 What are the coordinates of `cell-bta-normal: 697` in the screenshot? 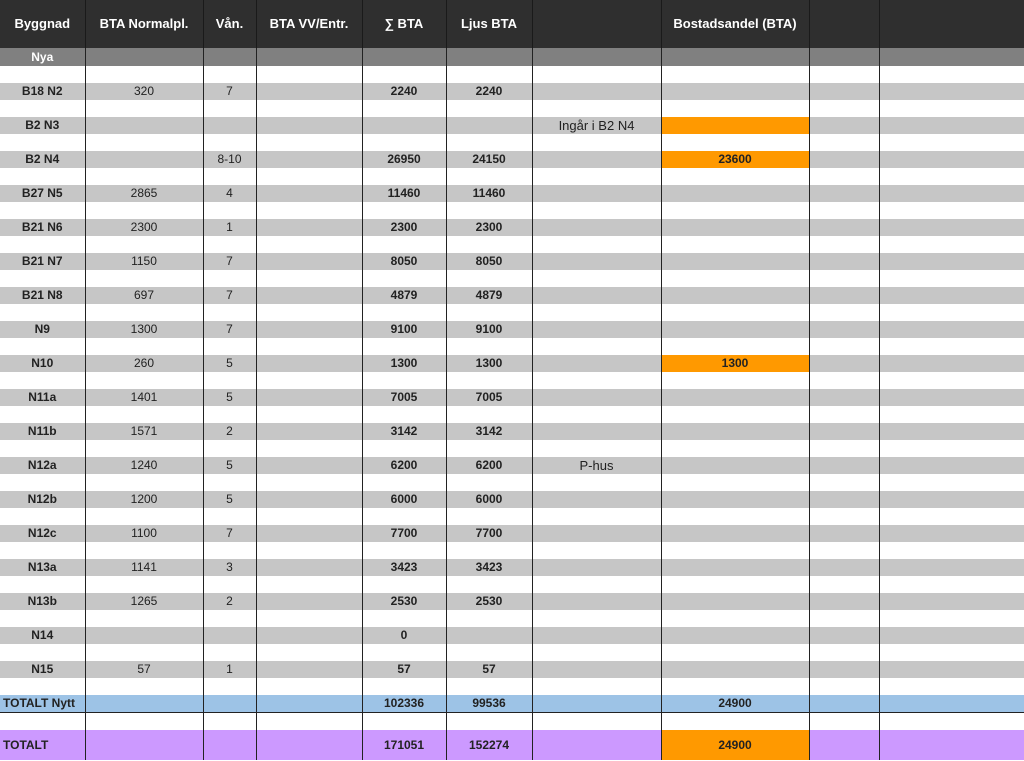 It's located at (144, 295).